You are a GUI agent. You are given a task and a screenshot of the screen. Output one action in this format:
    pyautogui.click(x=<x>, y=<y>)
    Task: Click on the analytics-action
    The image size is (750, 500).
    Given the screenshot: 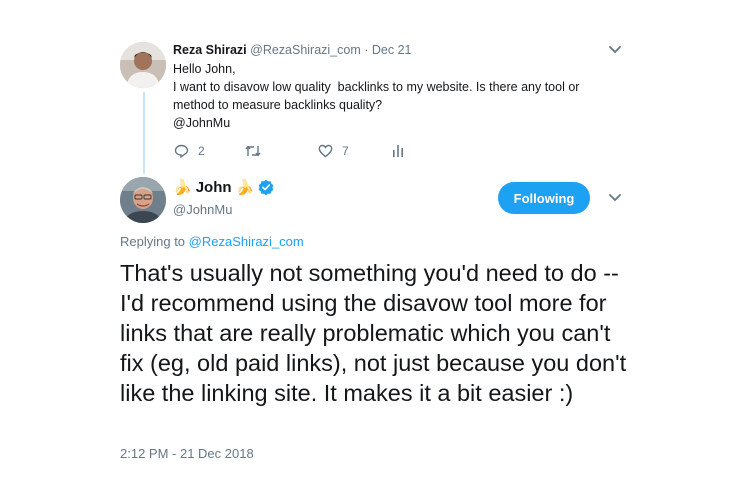 What is the action you would take?
    pyautogui.click(x=398, y=151)
    